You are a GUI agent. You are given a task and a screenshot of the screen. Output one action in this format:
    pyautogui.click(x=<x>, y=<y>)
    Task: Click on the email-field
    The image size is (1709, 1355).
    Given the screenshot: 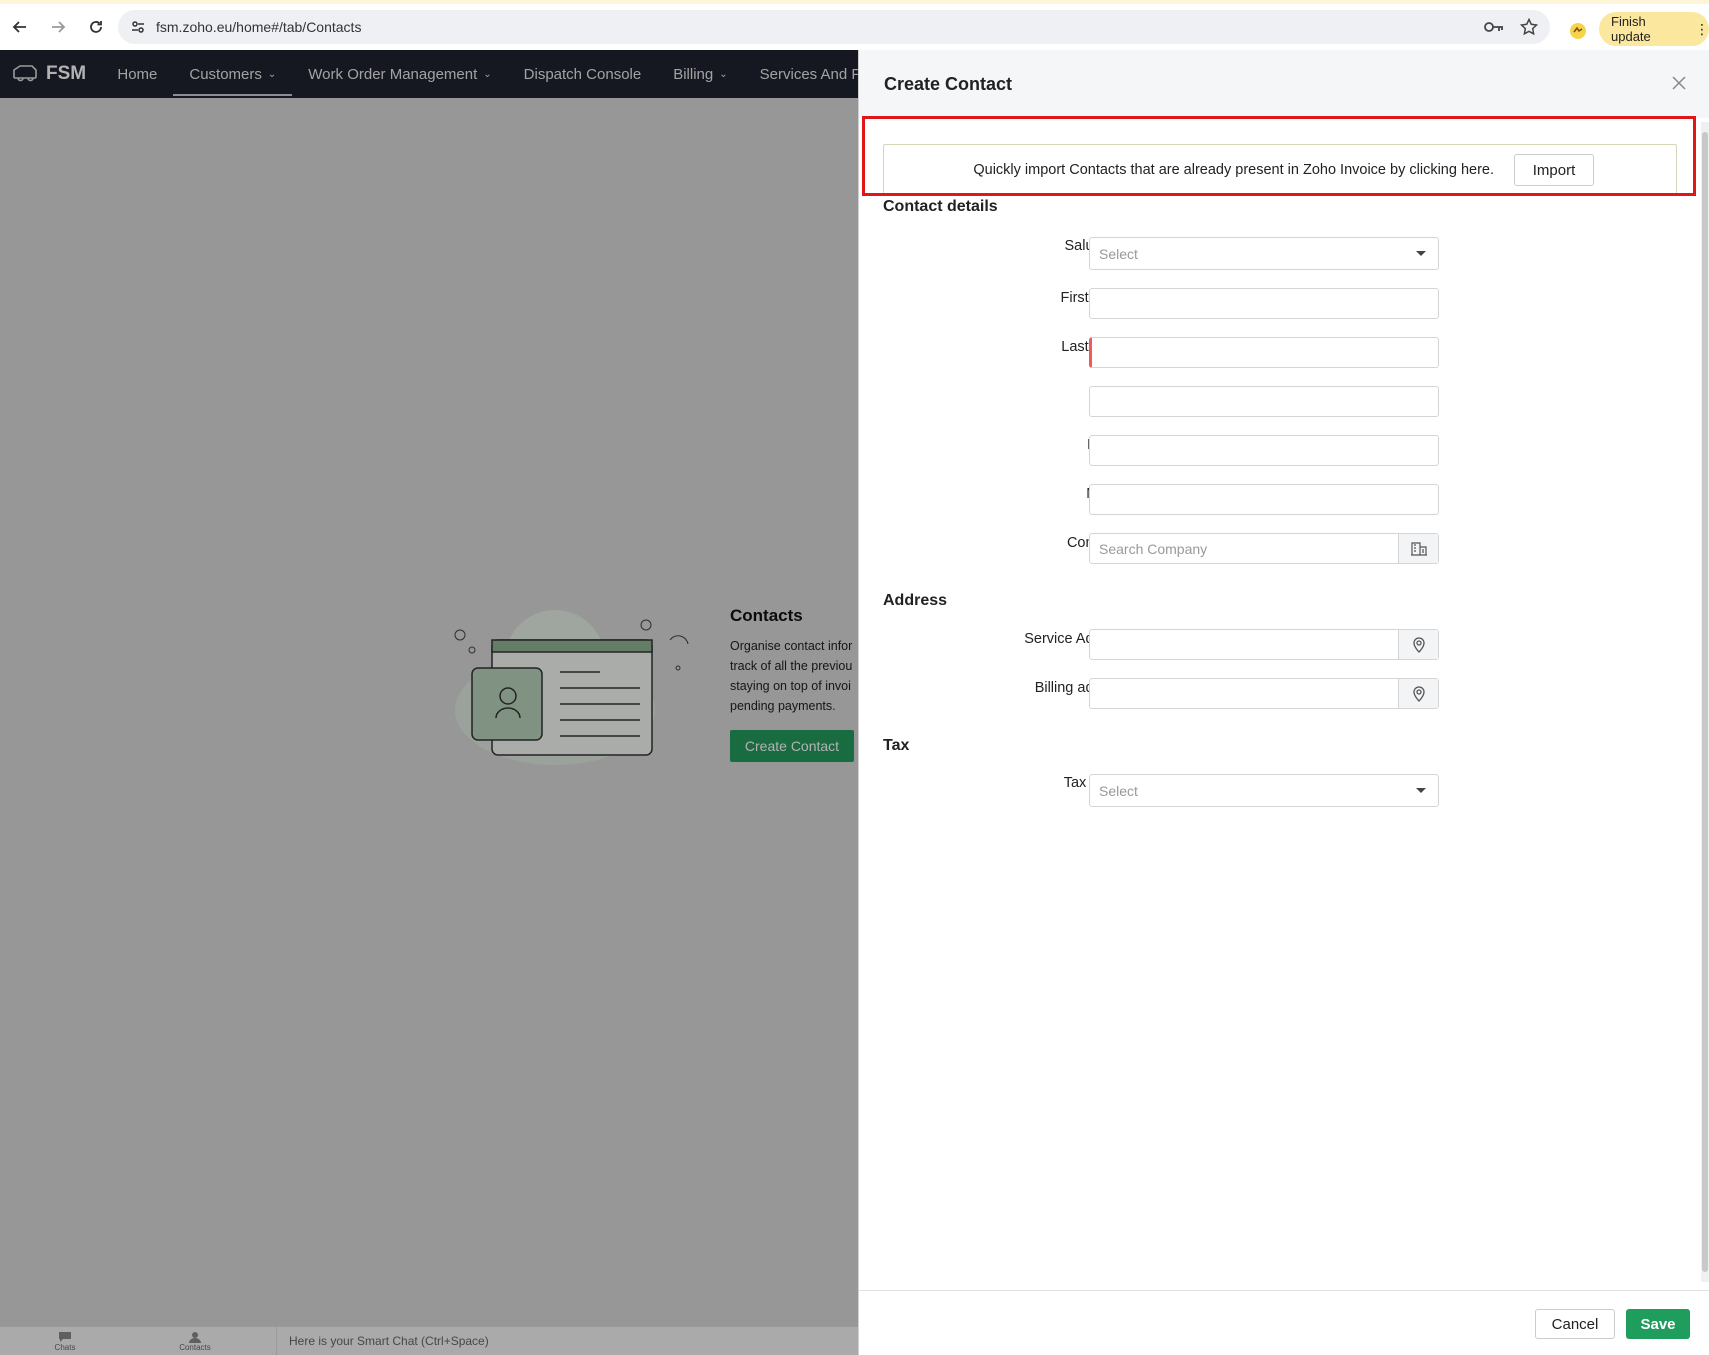 What is the action you would take?
    pyautogui.click(x=1264, y=401)
    